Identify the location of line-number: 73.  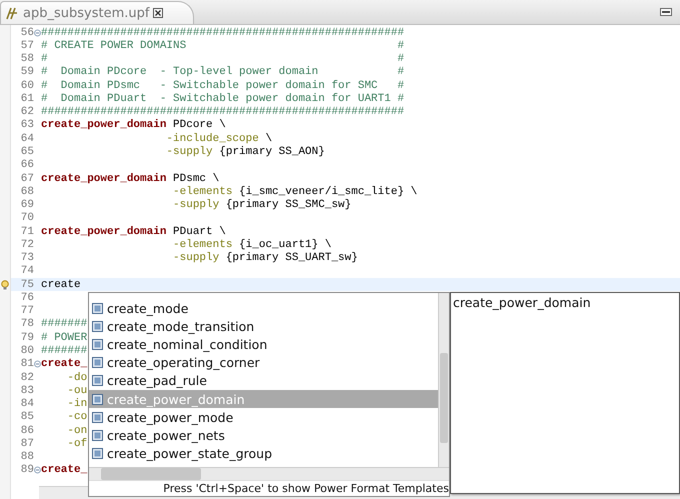
(27, 258).